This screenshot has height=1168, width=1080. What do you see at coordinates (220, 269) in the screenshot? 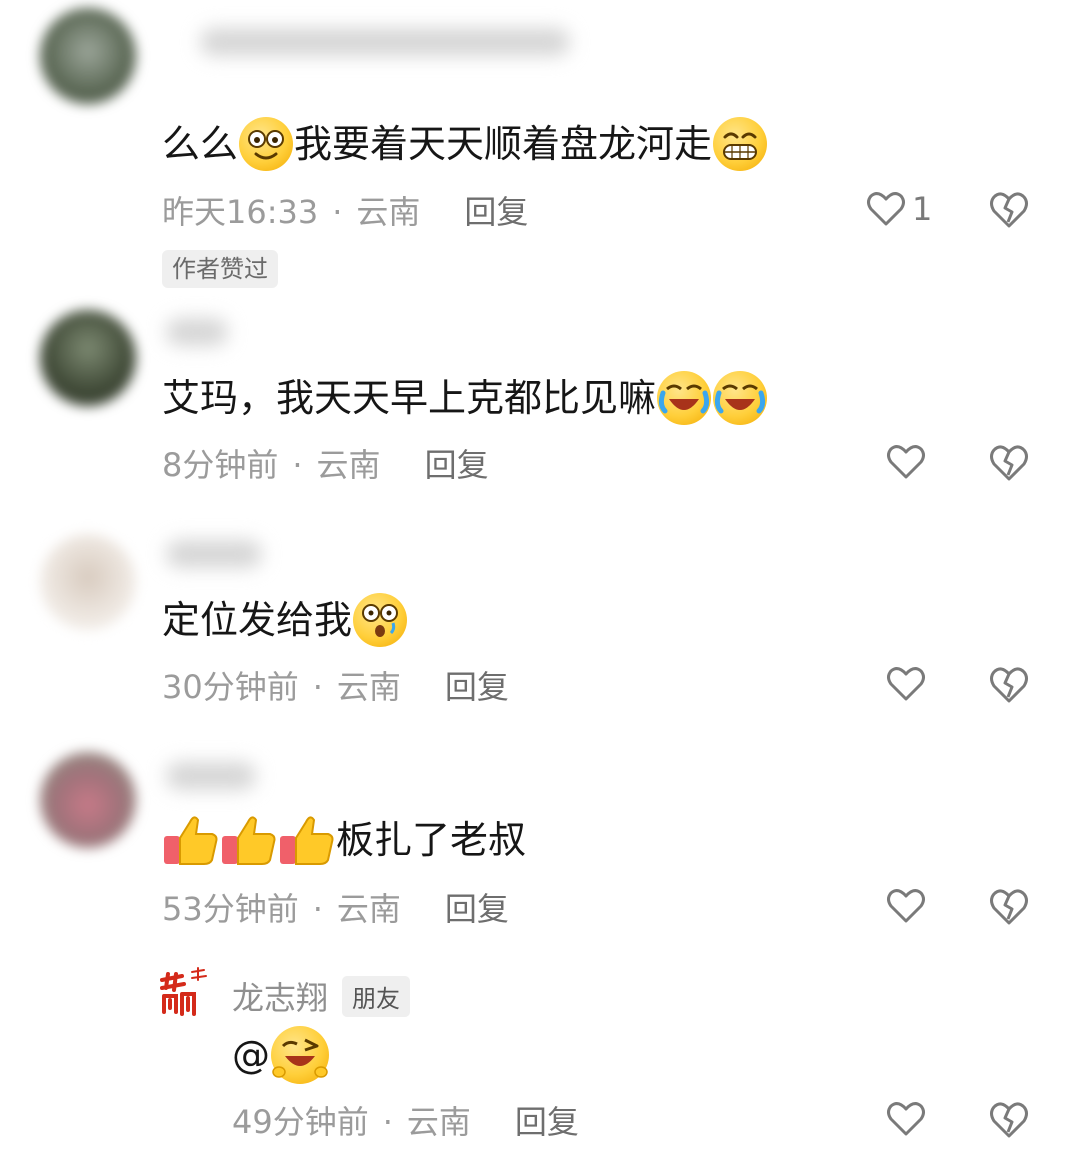
I see `author-liked-tag: 作者赞过` at bounding box center [220, 269].